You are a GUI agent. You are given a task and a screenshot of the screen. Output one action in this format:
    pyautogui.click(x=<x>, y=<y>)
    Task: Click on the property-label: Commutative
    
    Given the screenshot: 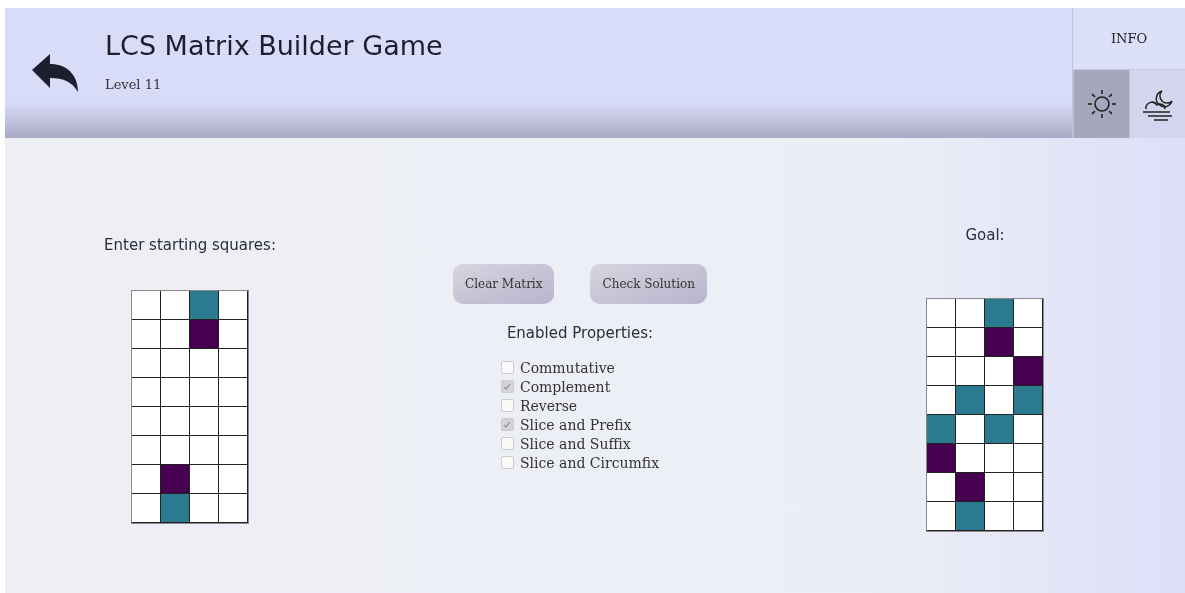 What is the action you would take?
    pyautogui.click(x=567, y=367)
    